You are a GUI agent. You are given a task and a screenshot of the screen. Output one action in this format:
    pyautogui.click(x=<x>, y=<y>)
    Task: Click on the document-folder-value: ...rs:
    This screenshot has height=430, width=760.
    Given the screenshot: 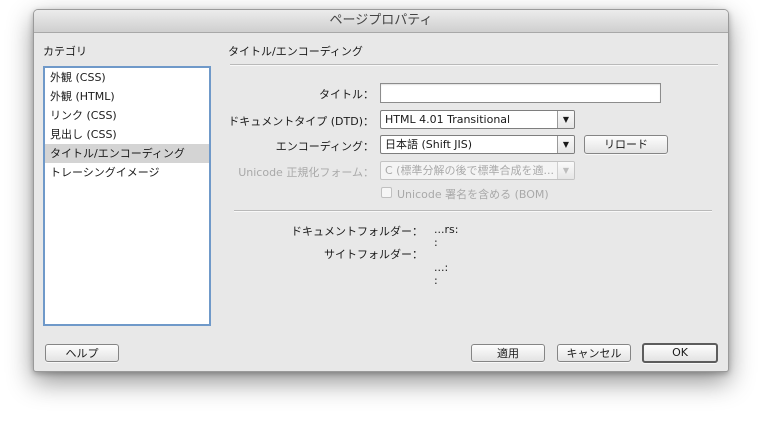 What is the action you would take?
    pyautogui.click(x=446, y=229)
    